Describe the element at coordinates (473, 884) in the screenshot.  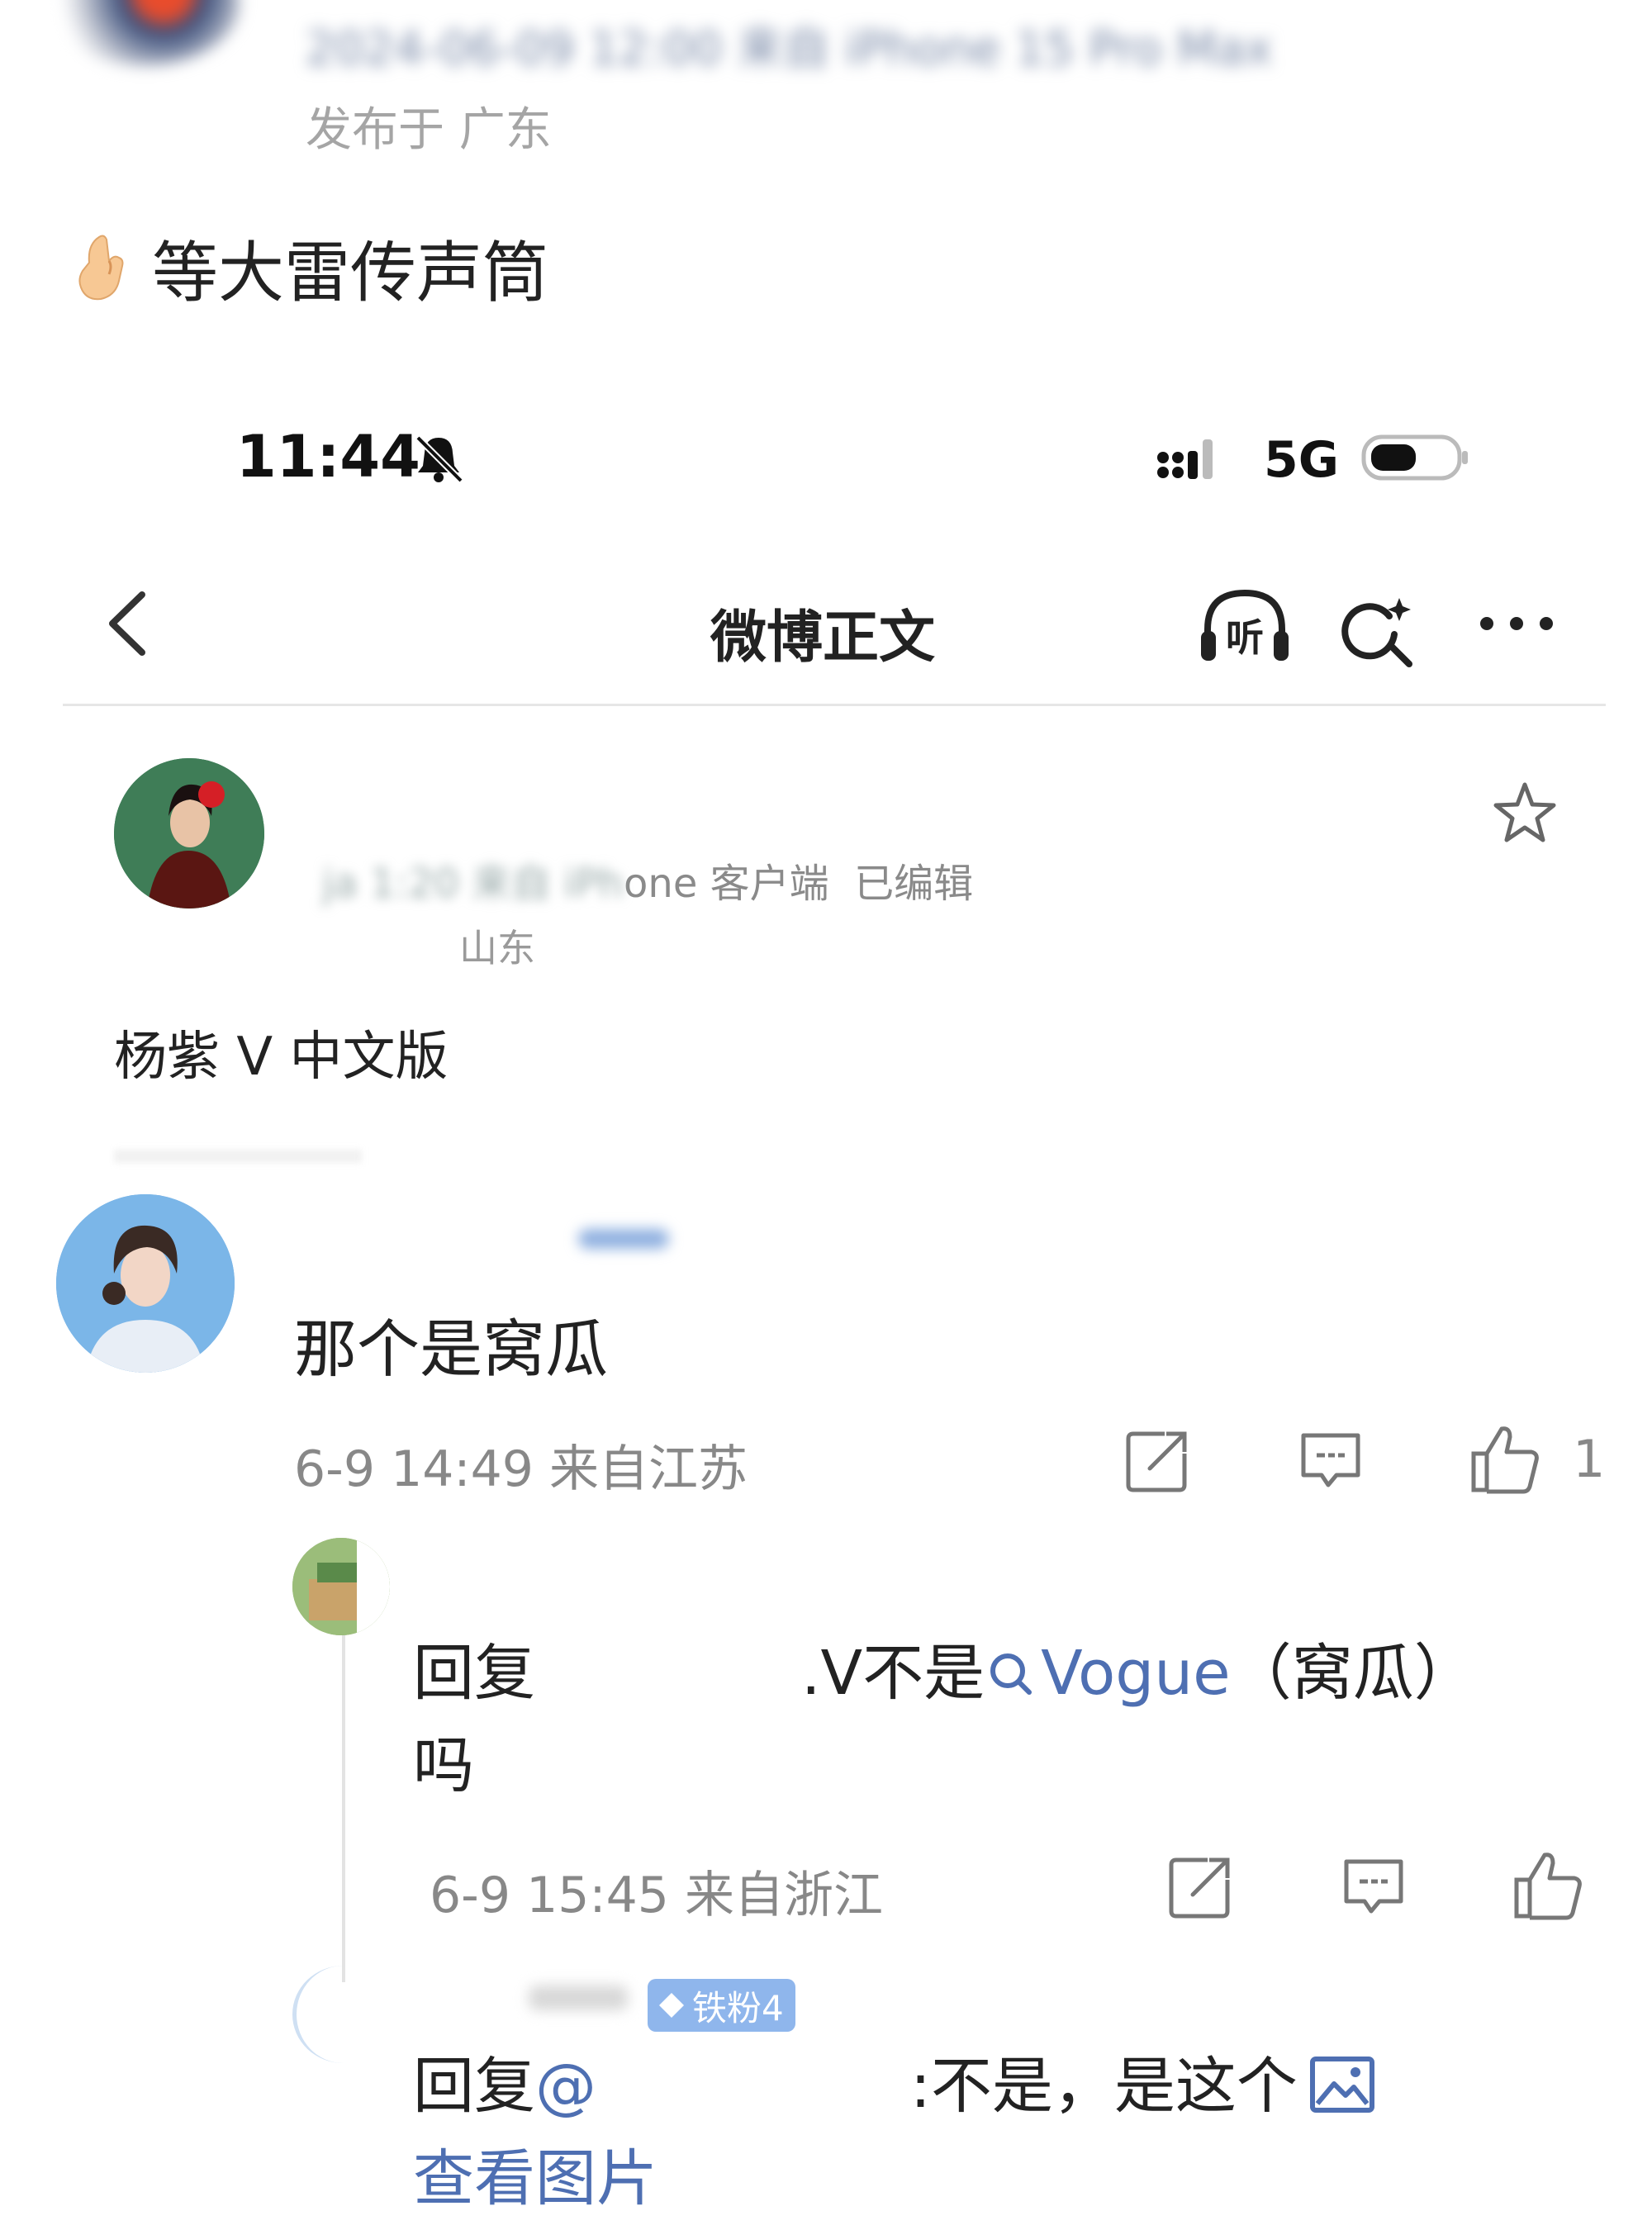
I see `post-meta-redacted: ja 1:20 来自 iPh` at that location.